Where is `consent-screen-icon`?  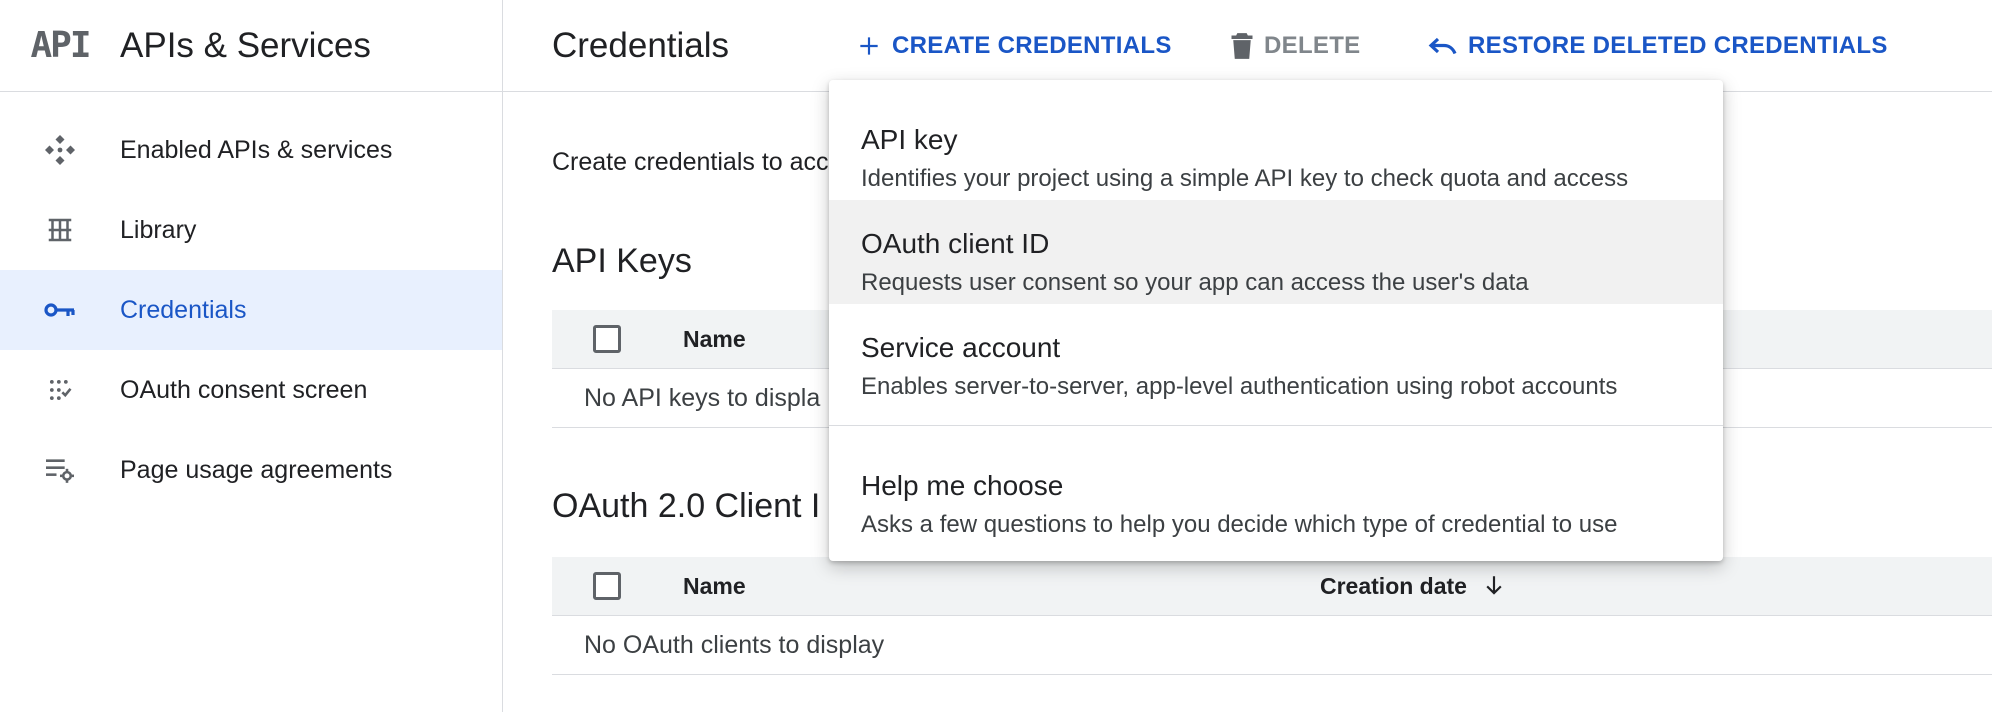 consent-screen-icon is located at coordinates (60, 390).